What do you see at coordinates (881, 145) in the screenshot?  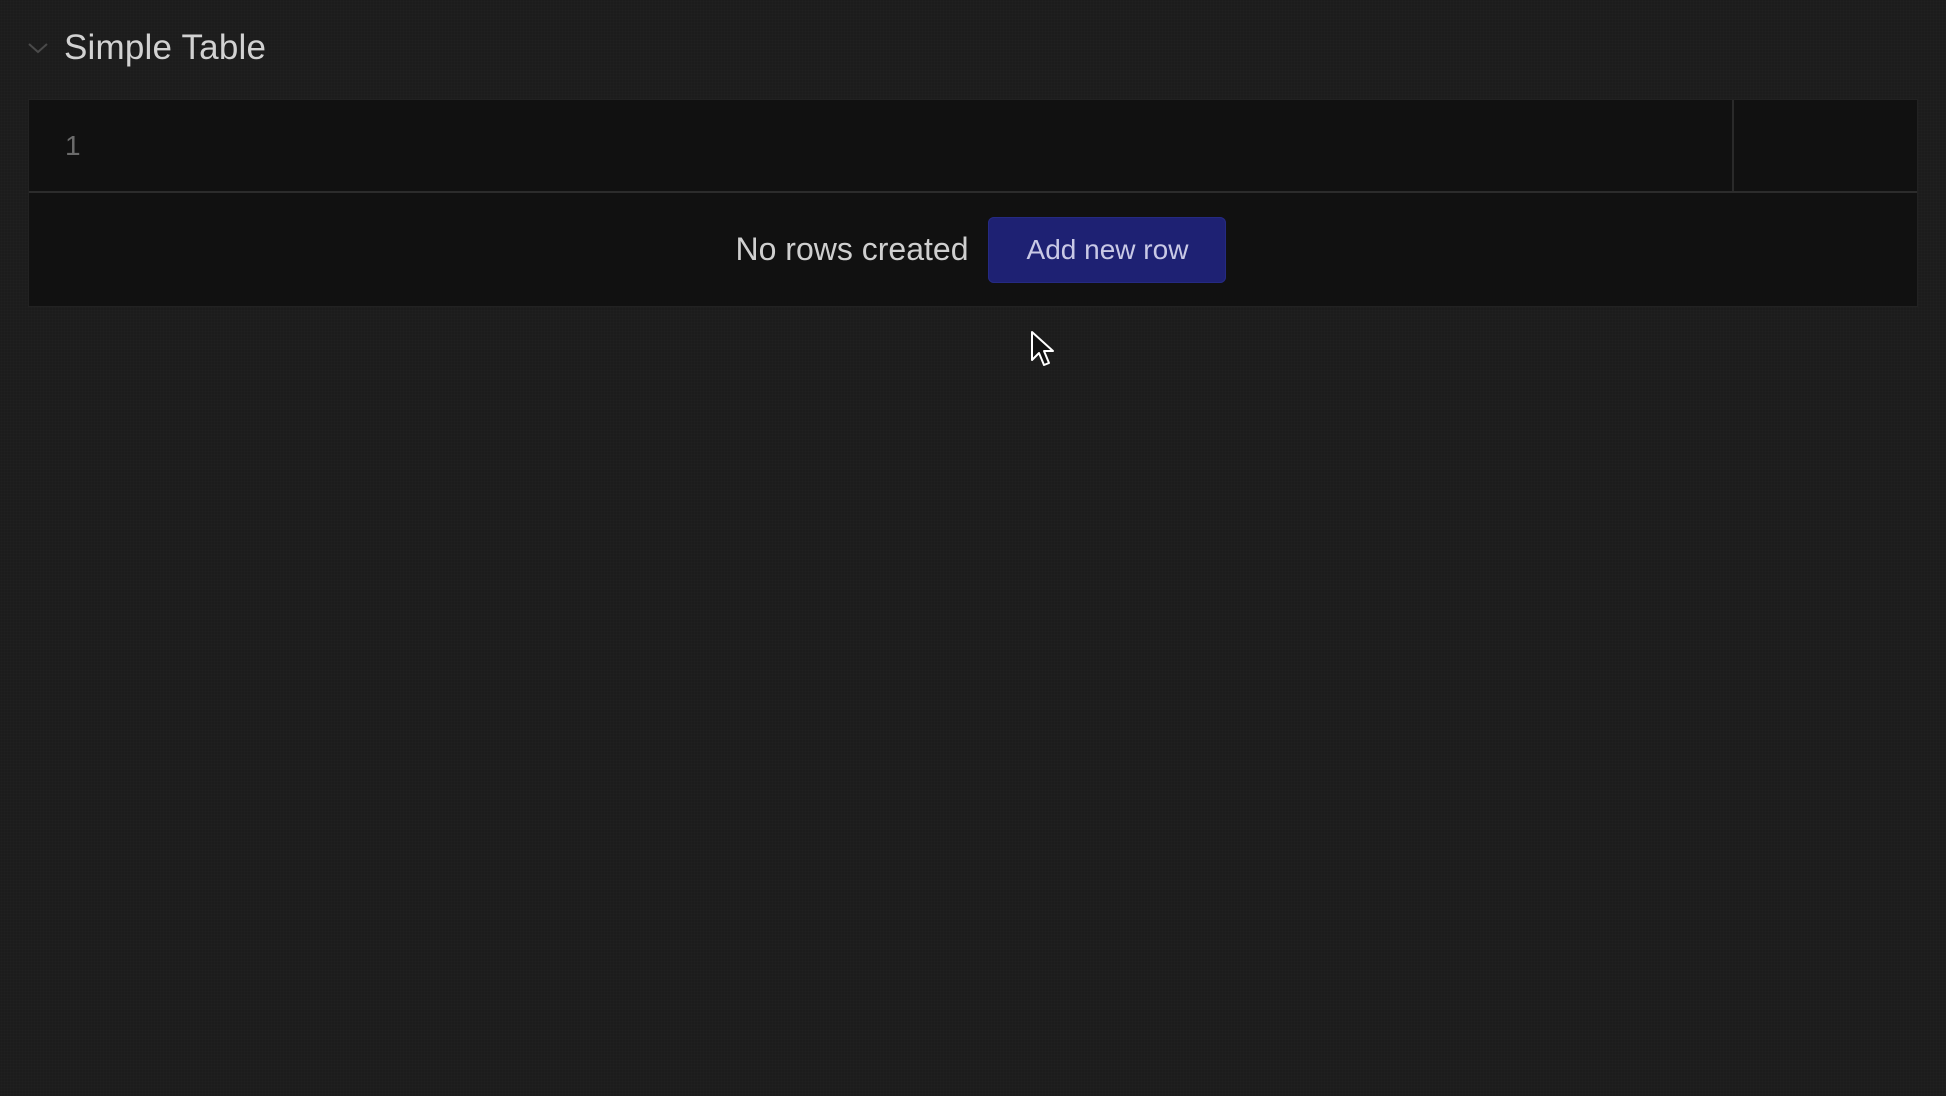 I see `column-header-1: 1` at bounding box center [881, 145].